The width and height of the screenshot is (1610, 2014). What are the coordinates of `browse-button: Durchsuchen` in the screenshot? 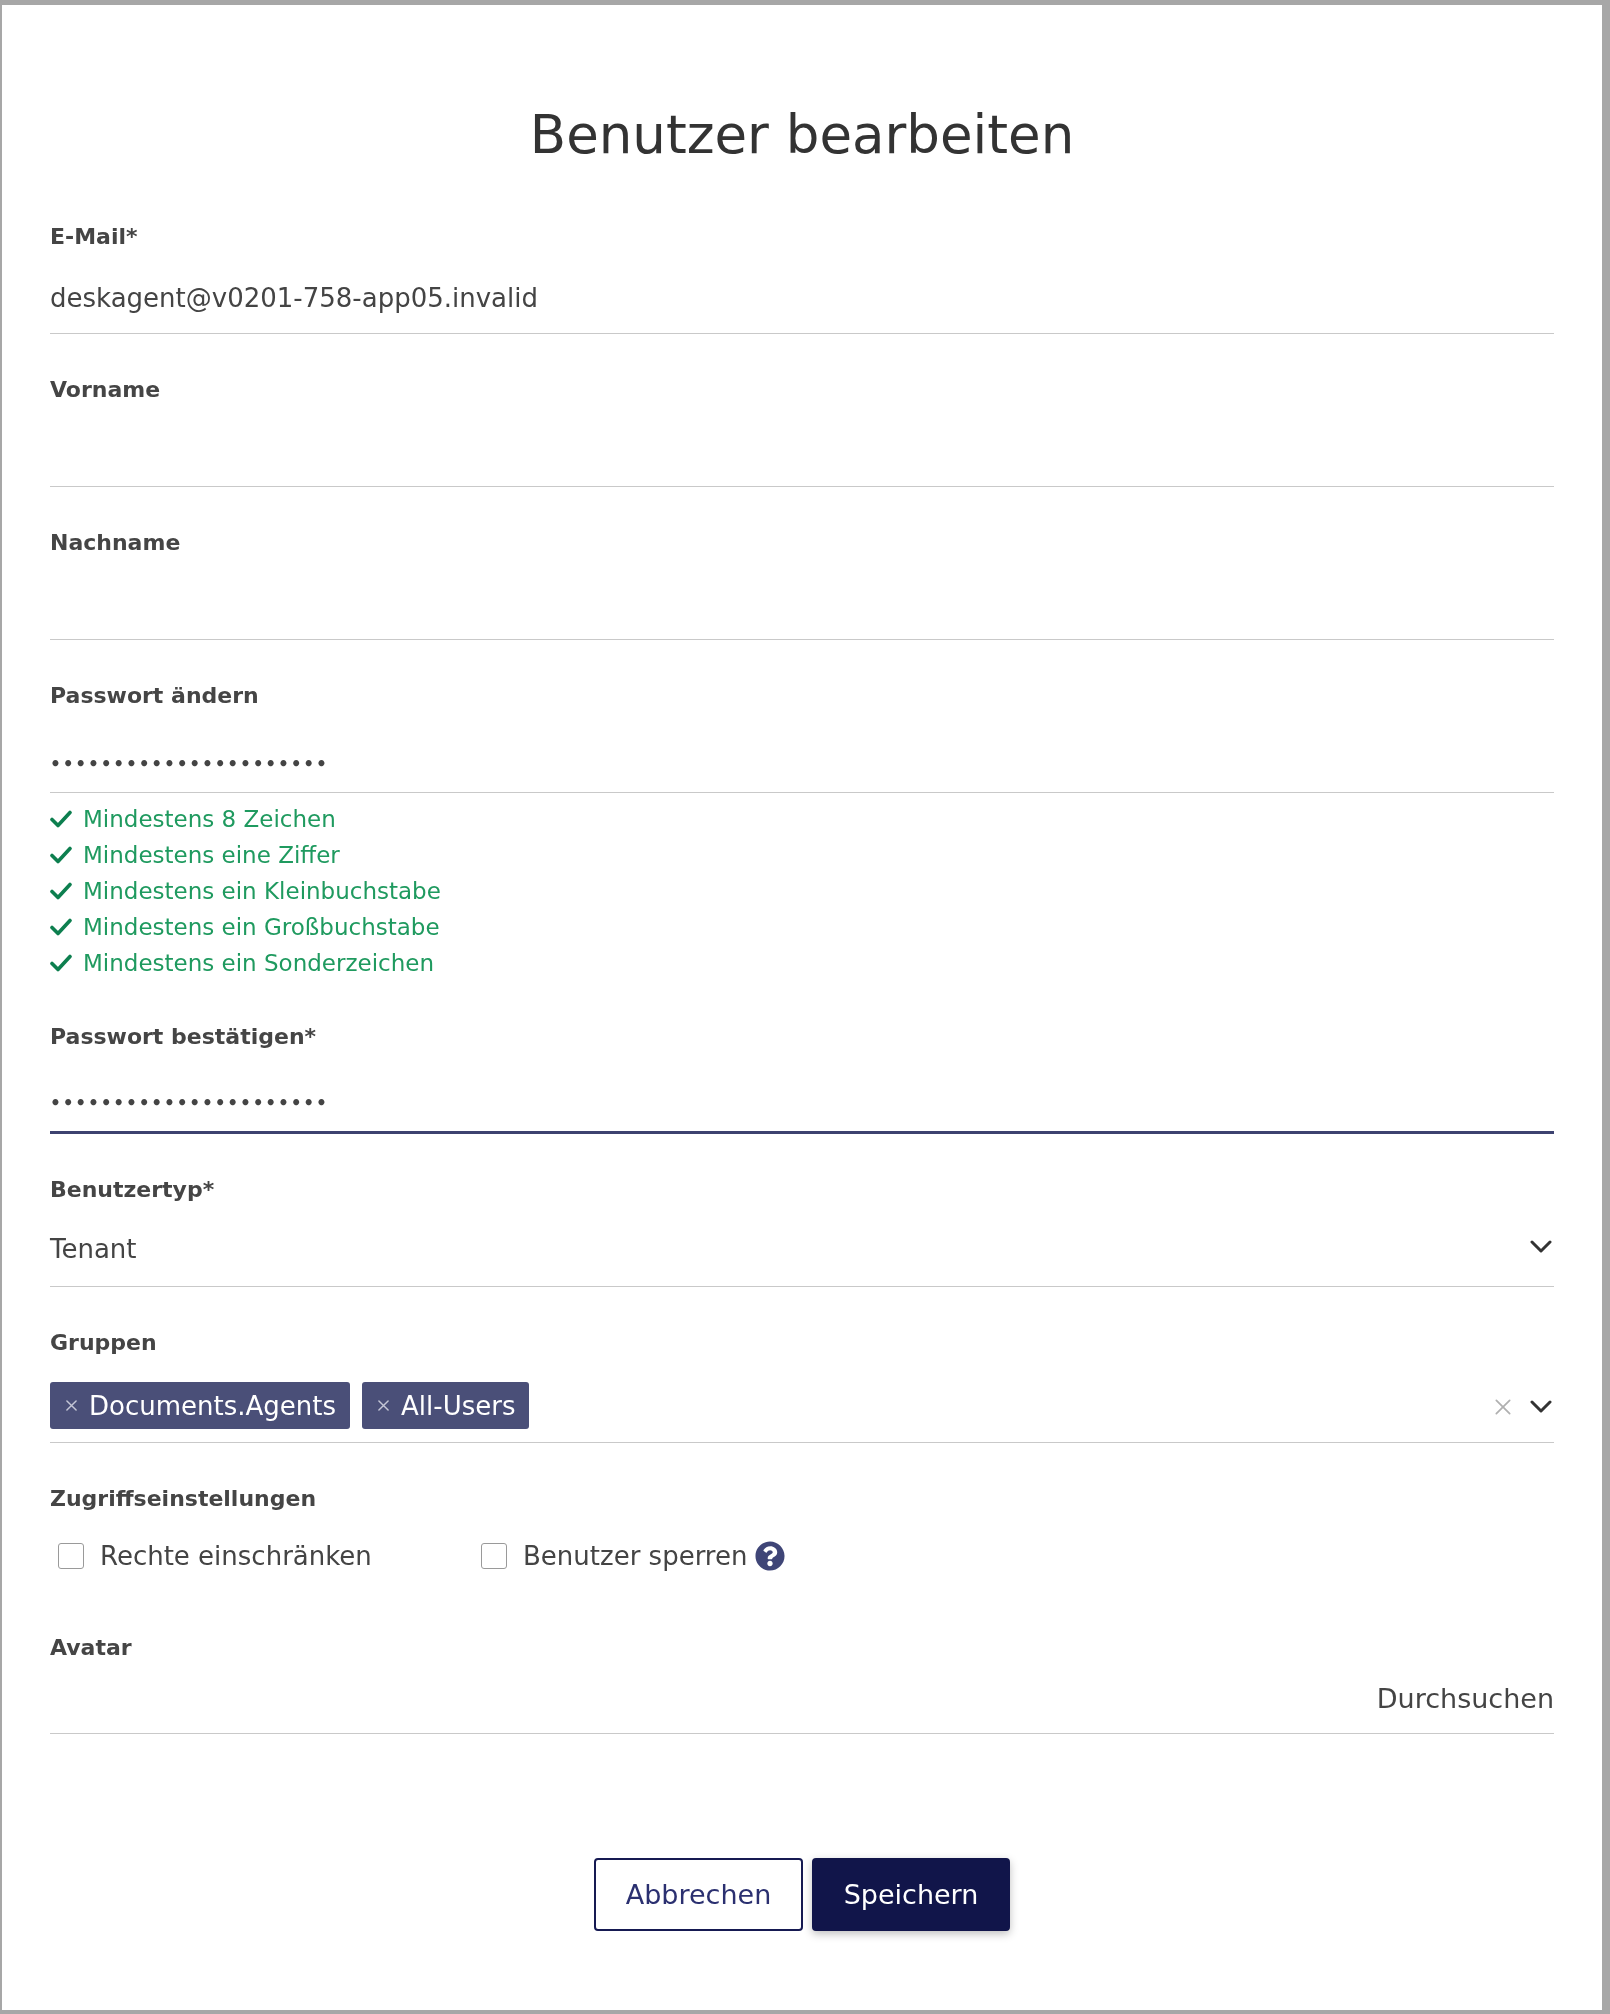 It's located at (1465, 1699).